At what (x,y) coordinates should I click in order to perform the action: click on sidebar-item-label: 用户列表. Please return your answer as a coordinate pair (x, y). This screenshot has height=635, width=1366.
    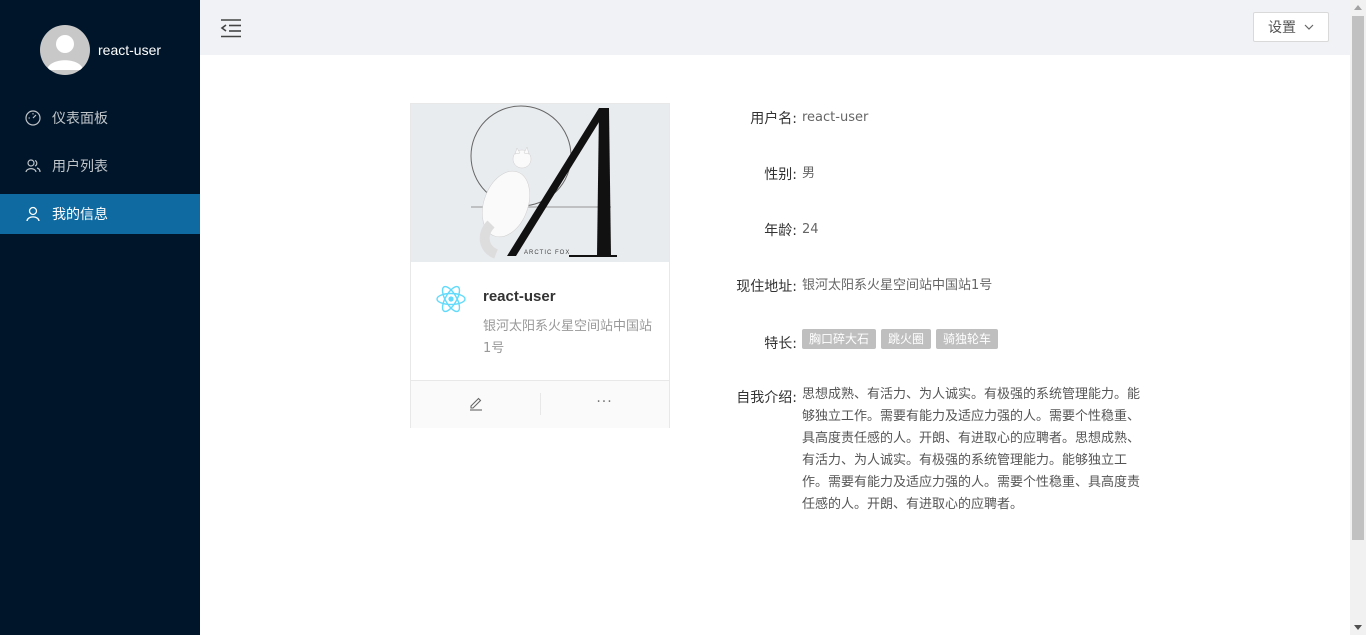
    Looking at the image, I should click on (80, 167).